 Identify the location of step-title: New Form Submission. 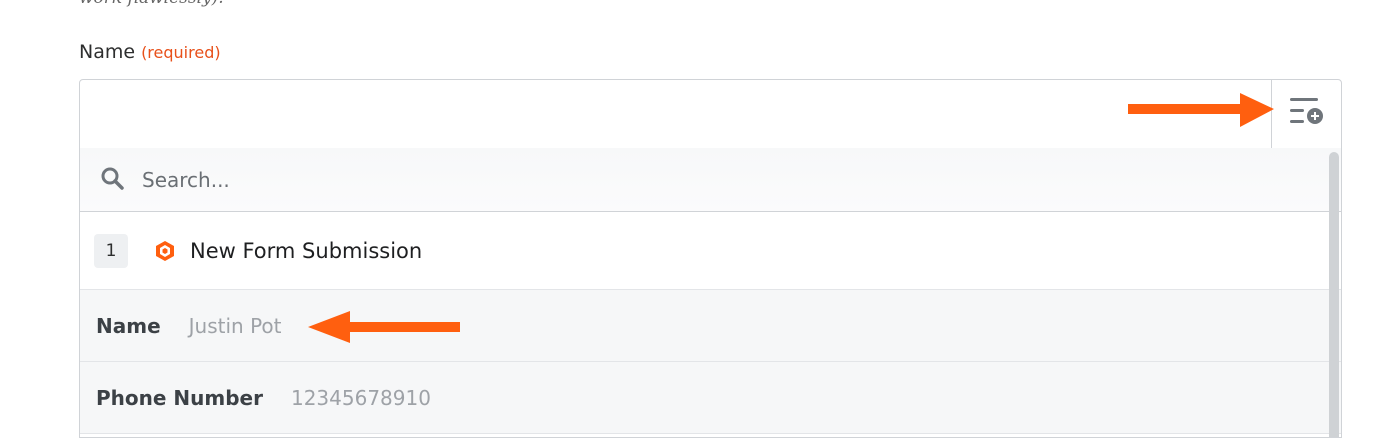
(306, 250).